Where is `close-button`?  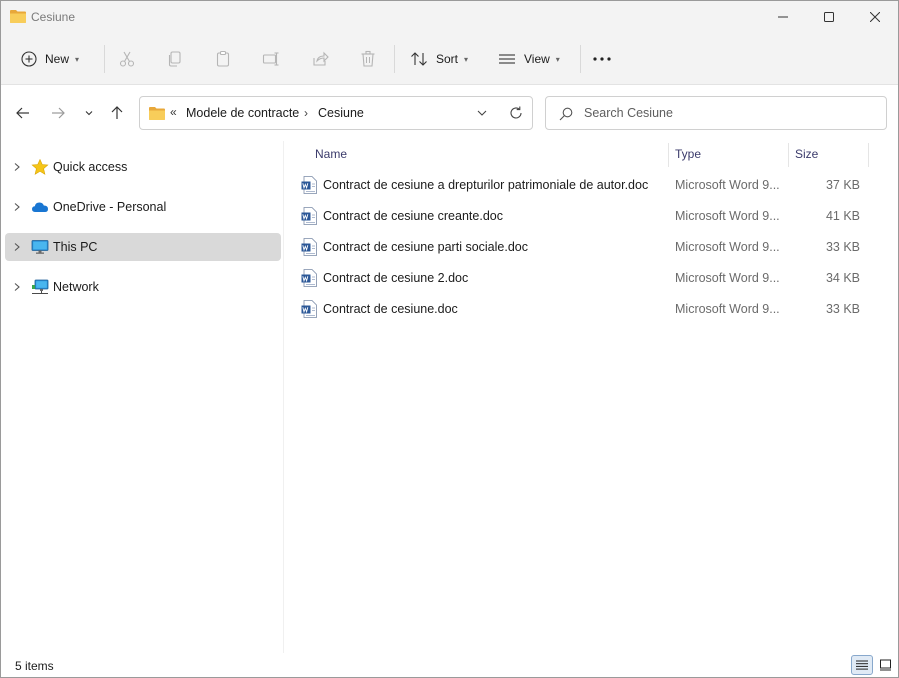 close-button is located at coordinates (875, 17).